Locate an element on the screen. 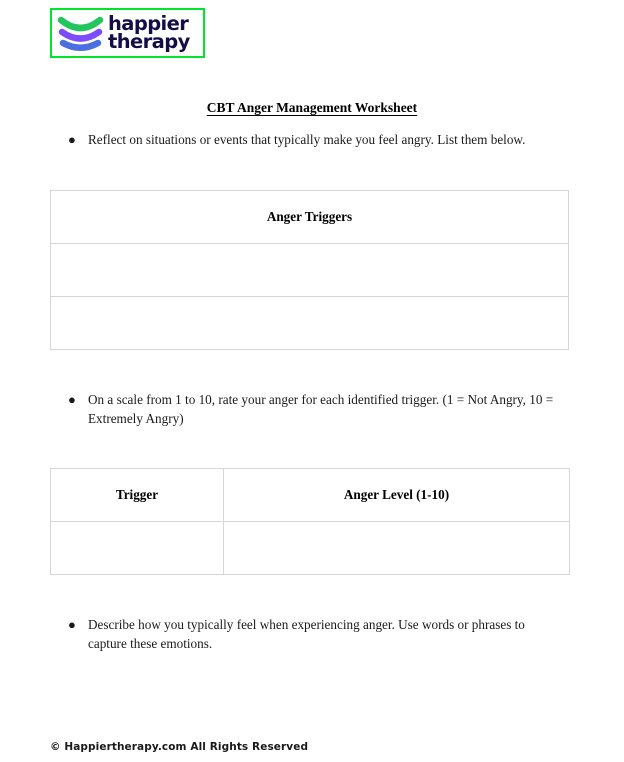 The height and width of the screenshot is (762, 624). brand-wordmark: happier therapy is located at coordinates (149, 33).